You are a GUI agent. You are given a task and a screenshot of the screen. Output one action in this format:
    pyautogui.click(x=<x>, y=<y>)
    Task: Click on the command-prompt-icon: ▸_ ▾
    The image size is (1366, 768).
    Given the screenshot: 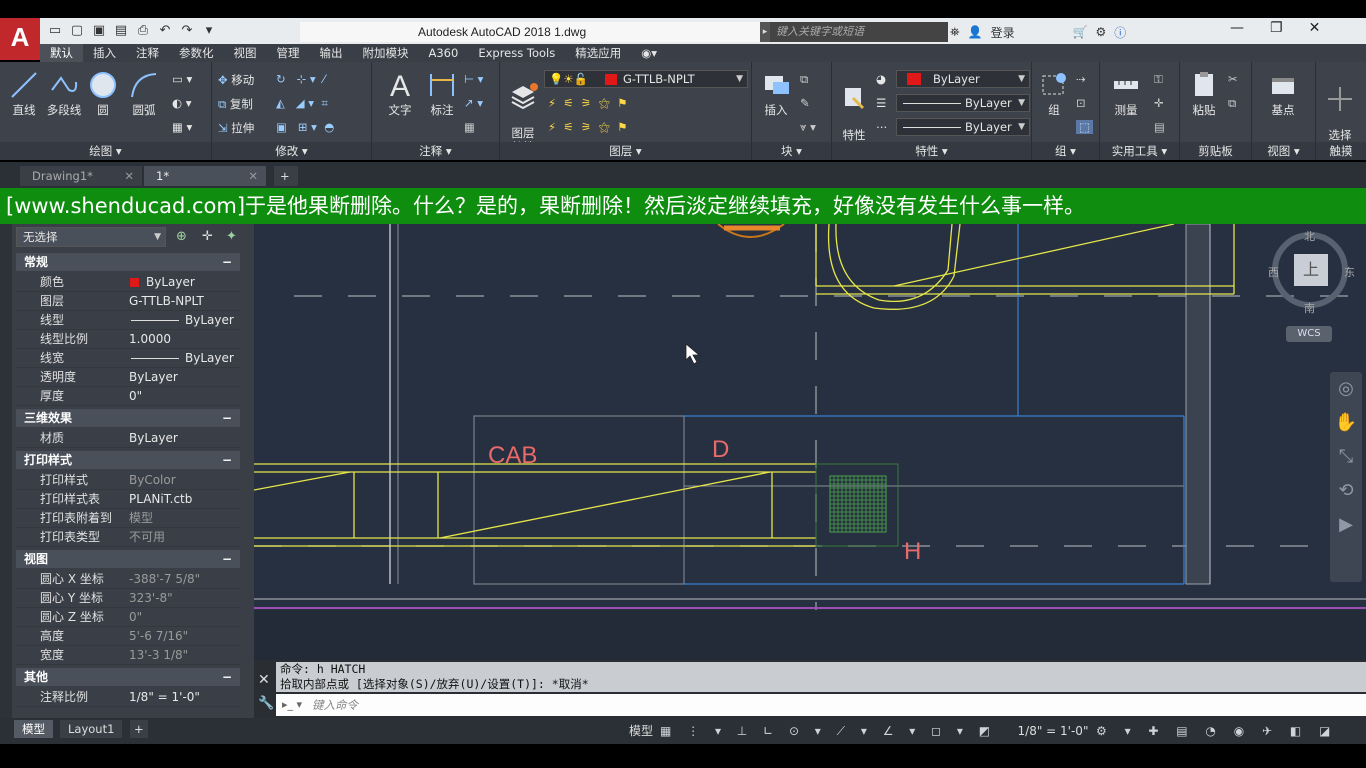 What is the action you would take?
    pyautogui.click(x=292, y=704)
    